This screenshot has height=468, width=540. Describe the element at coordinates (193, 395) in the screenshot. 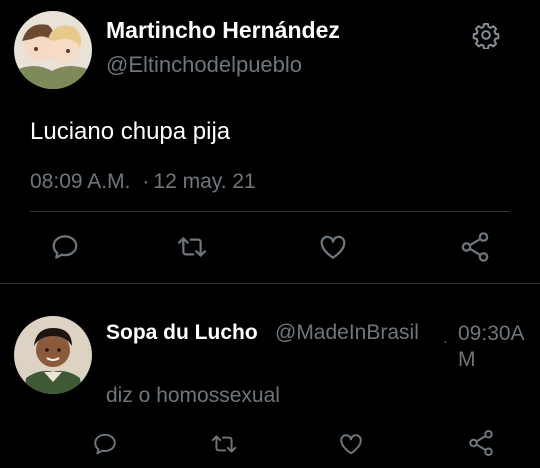

I see `reply-text: diz o homossexual` at that location.